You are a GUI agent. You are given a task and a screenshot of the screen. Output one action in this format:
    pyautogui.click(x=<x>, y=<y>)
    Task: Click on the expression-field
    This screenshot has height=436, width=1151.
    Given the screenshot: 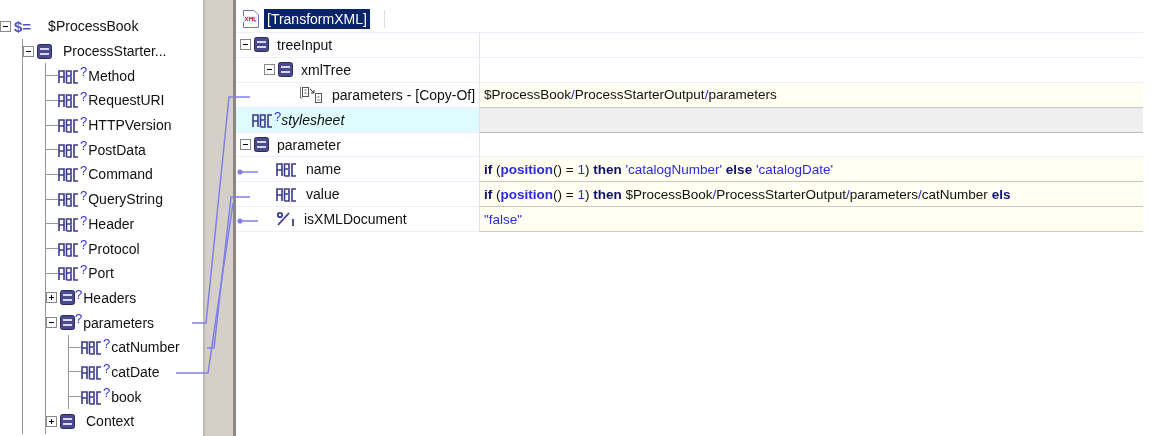 What is the action you would take?
    pyautogui.click(x=811, y=120)
    